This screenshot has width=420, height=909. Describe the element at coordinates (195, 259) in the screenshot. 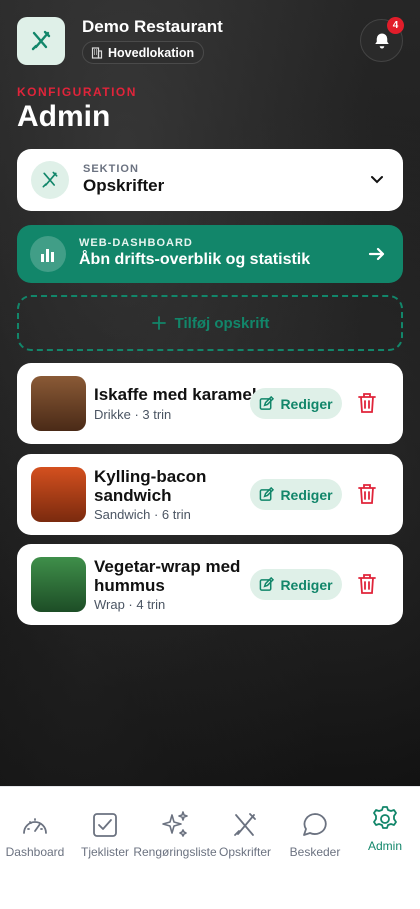

I see `dashboard-text: Åbn drifts-overblik og statistik` at that location.